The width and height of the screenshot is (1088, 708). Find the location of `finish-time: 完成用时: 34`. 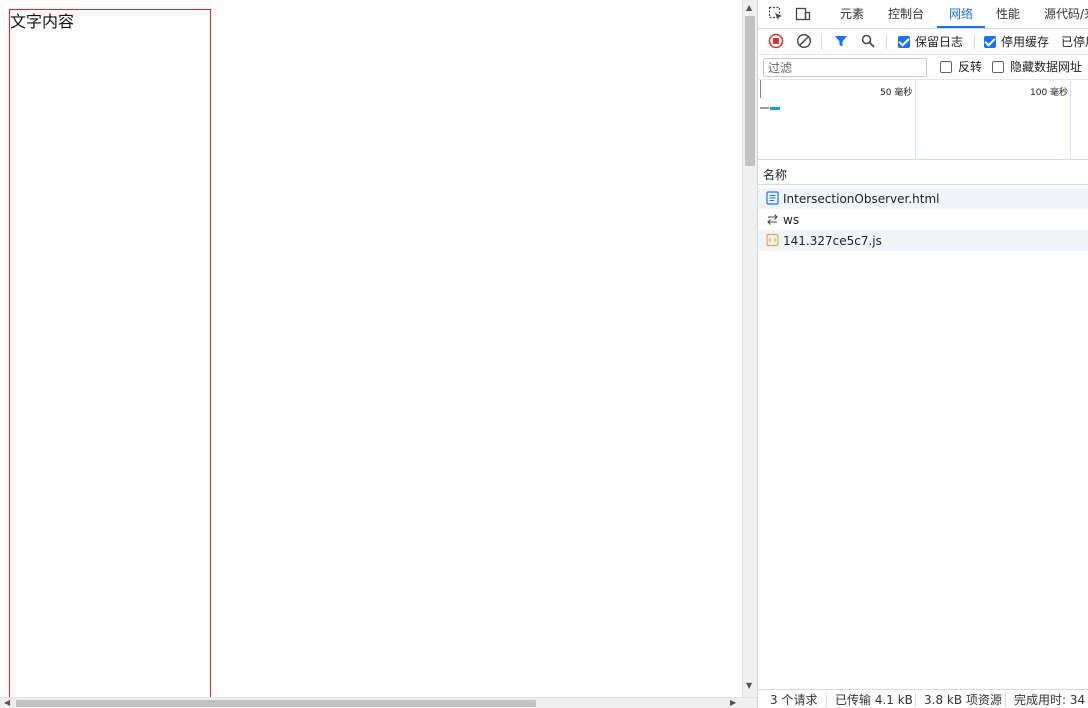

finish-time: 完成用时: 34 is located at coordinates (1050, 700).